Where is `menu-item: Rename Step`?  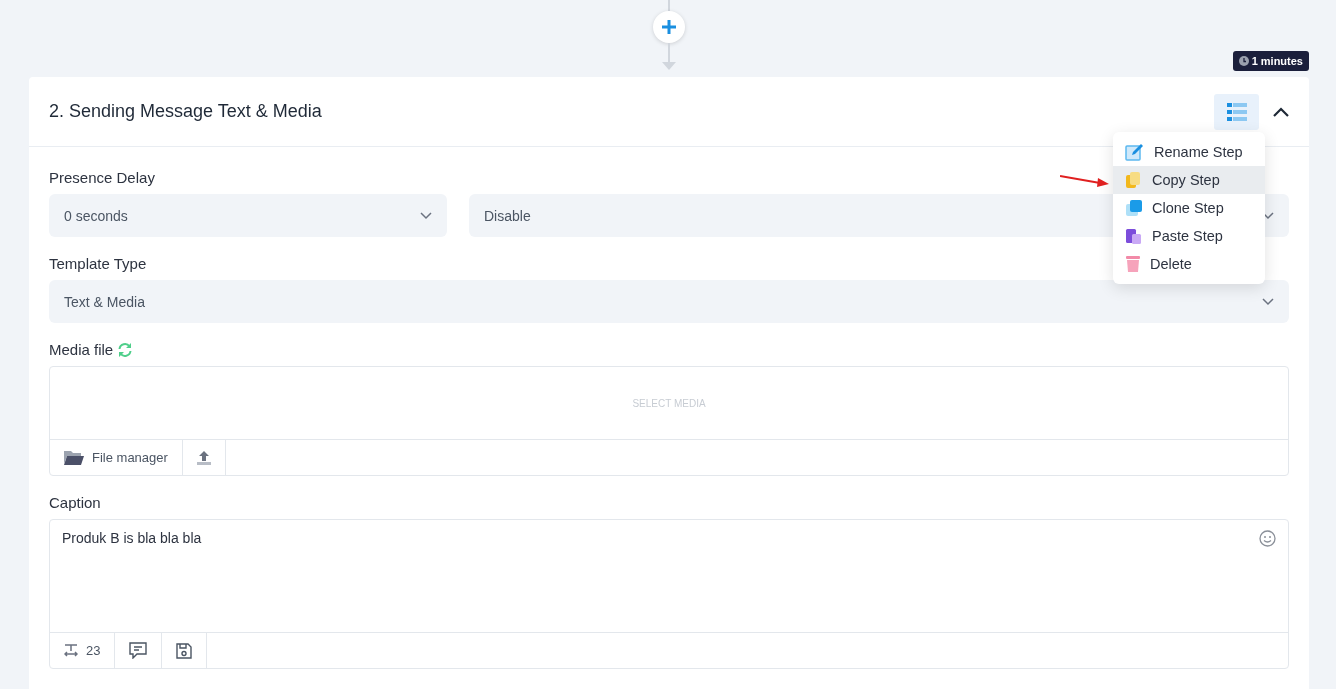 menu-item: Rename Step is located at coordinates (1189, 152).